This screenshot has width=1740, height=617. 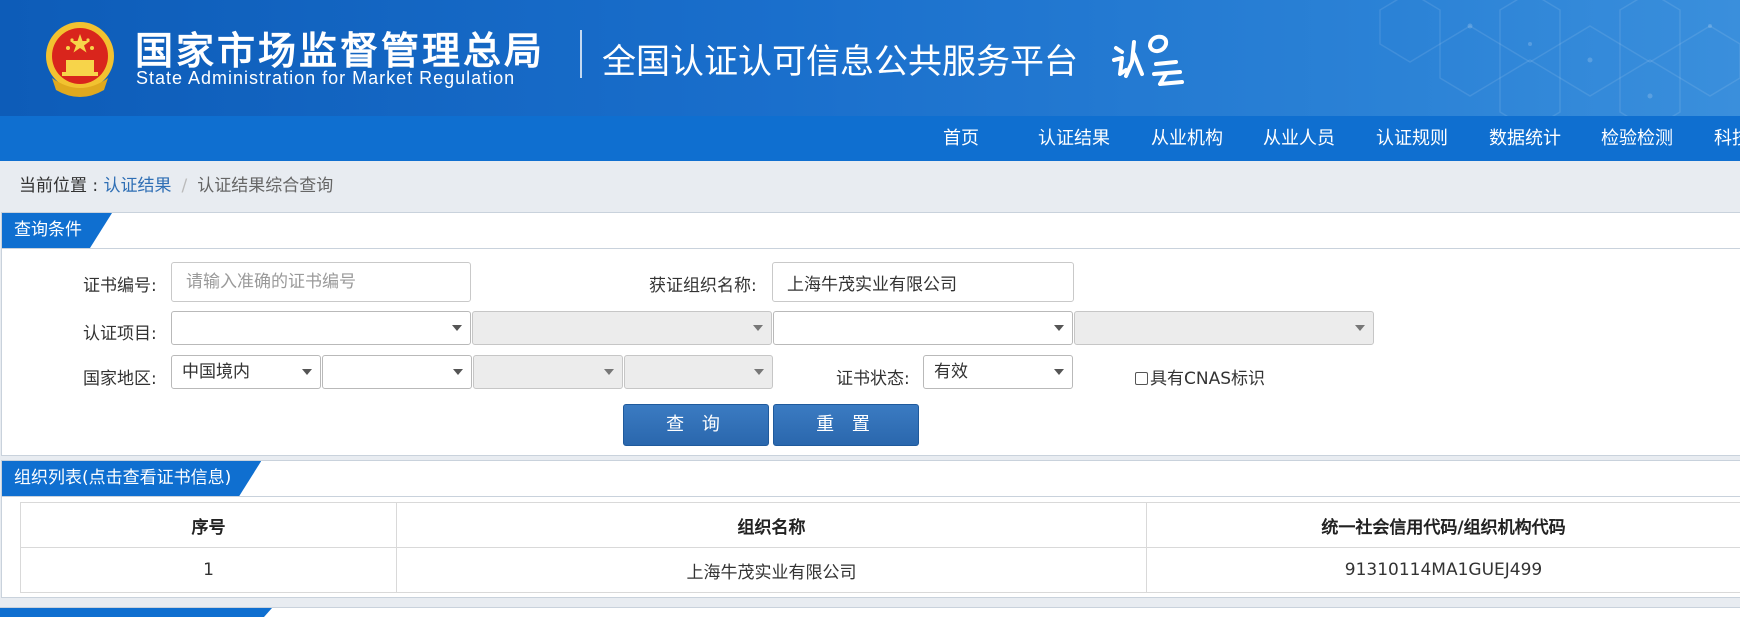 What do you see at coordinates (1207, 379) in the screenshot?
I see `cnas-checkbox-label: 具有CNAS标识` at bounding box center [1207, 379].